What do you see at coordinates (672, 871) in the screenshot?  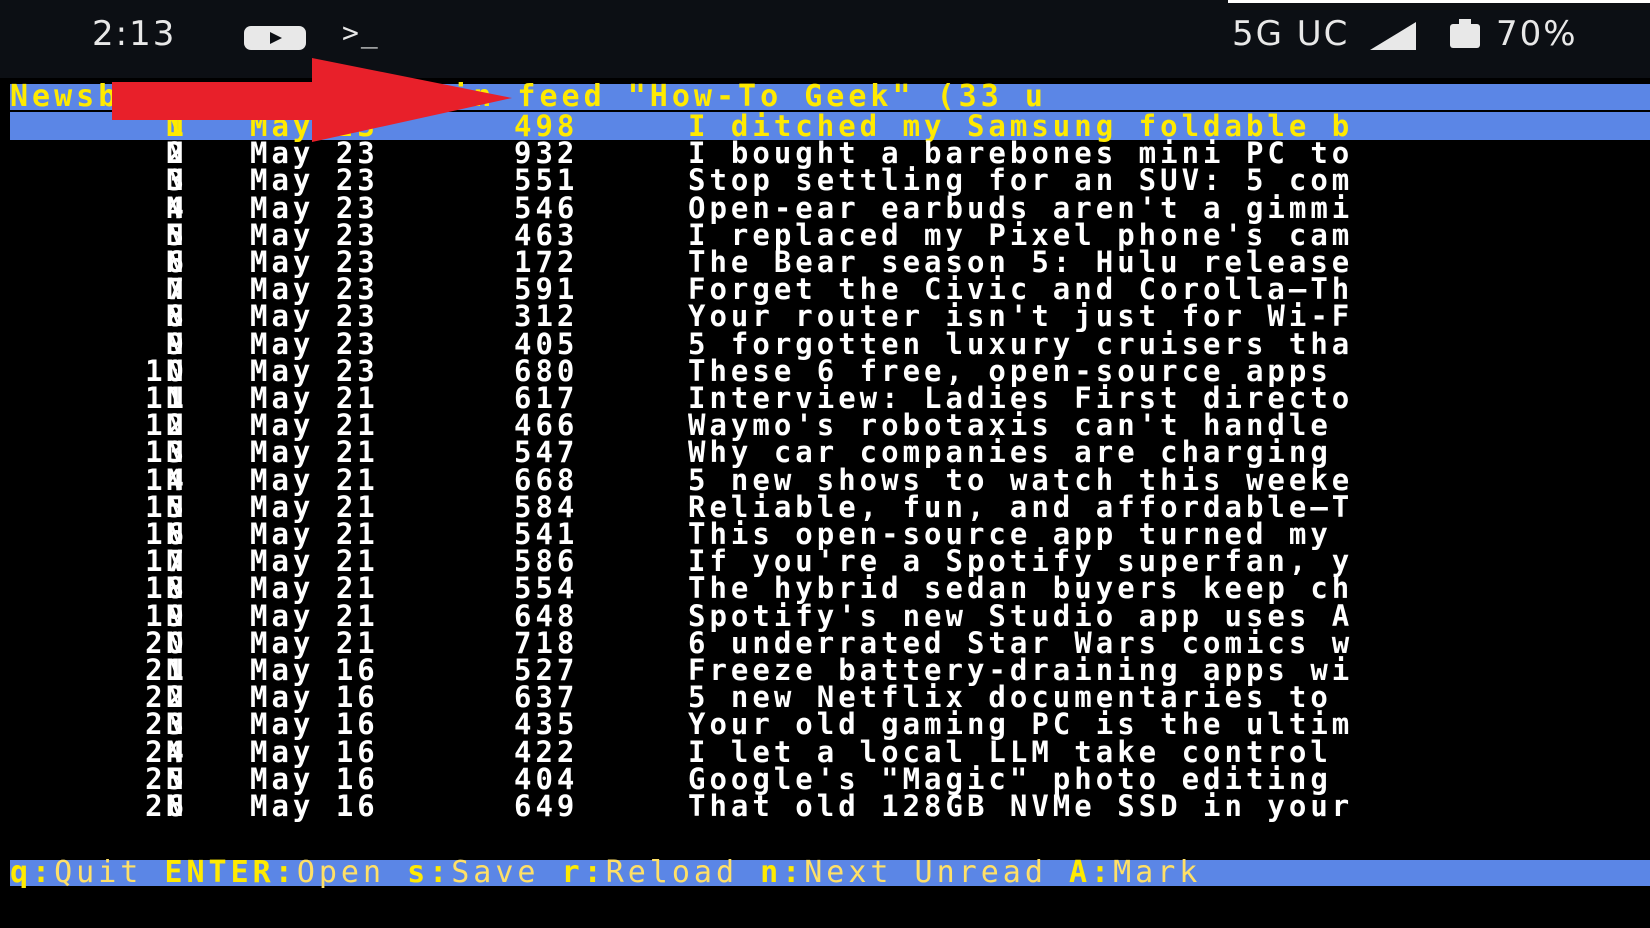 I see `keybinding-label: Reload` at bounding box center [672, 871].